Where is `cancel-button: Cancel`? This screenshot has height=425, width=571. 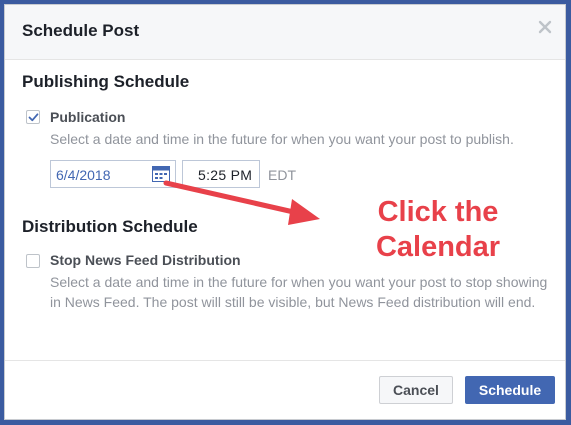
cancel-button: Cancel is located at coordinates (416, 390).